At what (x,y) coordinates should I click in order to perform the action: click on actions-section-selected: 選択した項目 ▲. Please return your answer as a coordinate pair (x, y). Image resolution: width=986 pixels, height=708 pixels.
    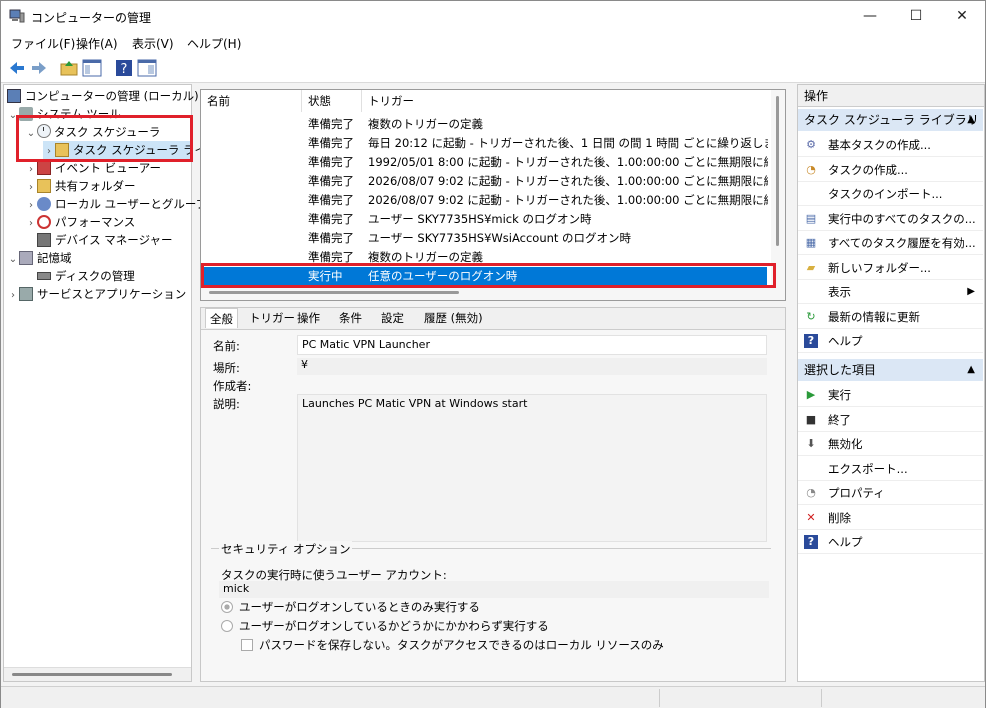
    Looking at the image, I should click on (890, 370).